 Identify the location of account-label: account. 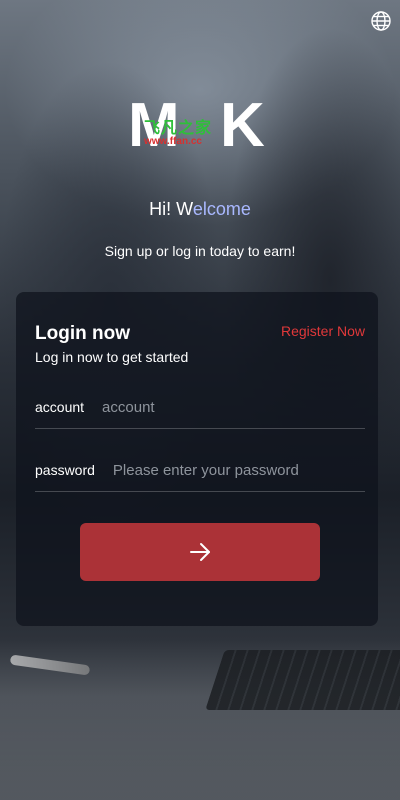
(60, 407).